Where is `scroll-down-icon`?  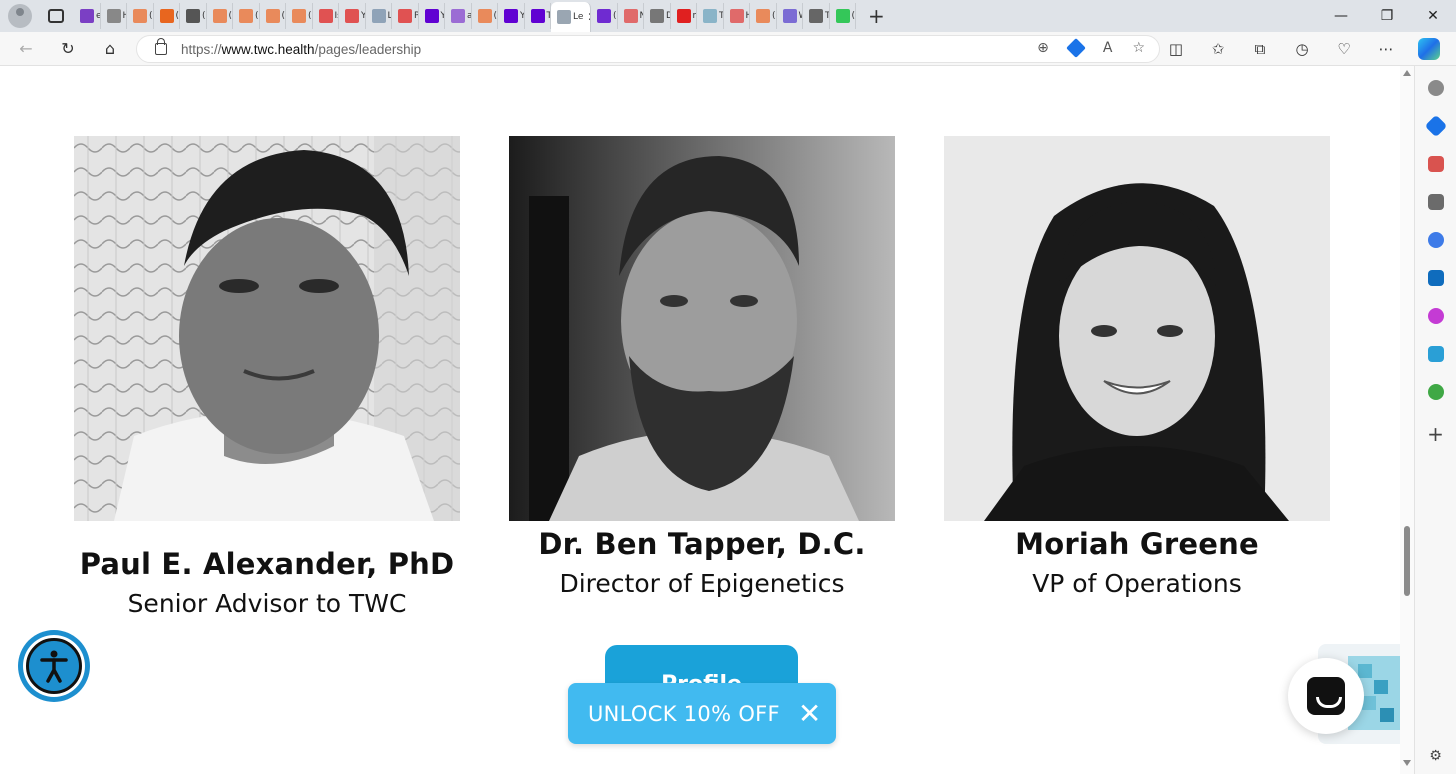
scroll-down-icon is located at coordinates (1407, 763).